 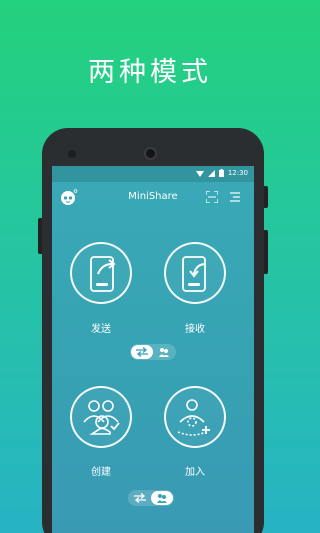 What do you see at coordinates (101, 329) in the screenshot?
I see `send-label: 发送` at bounding box center [101, 329].